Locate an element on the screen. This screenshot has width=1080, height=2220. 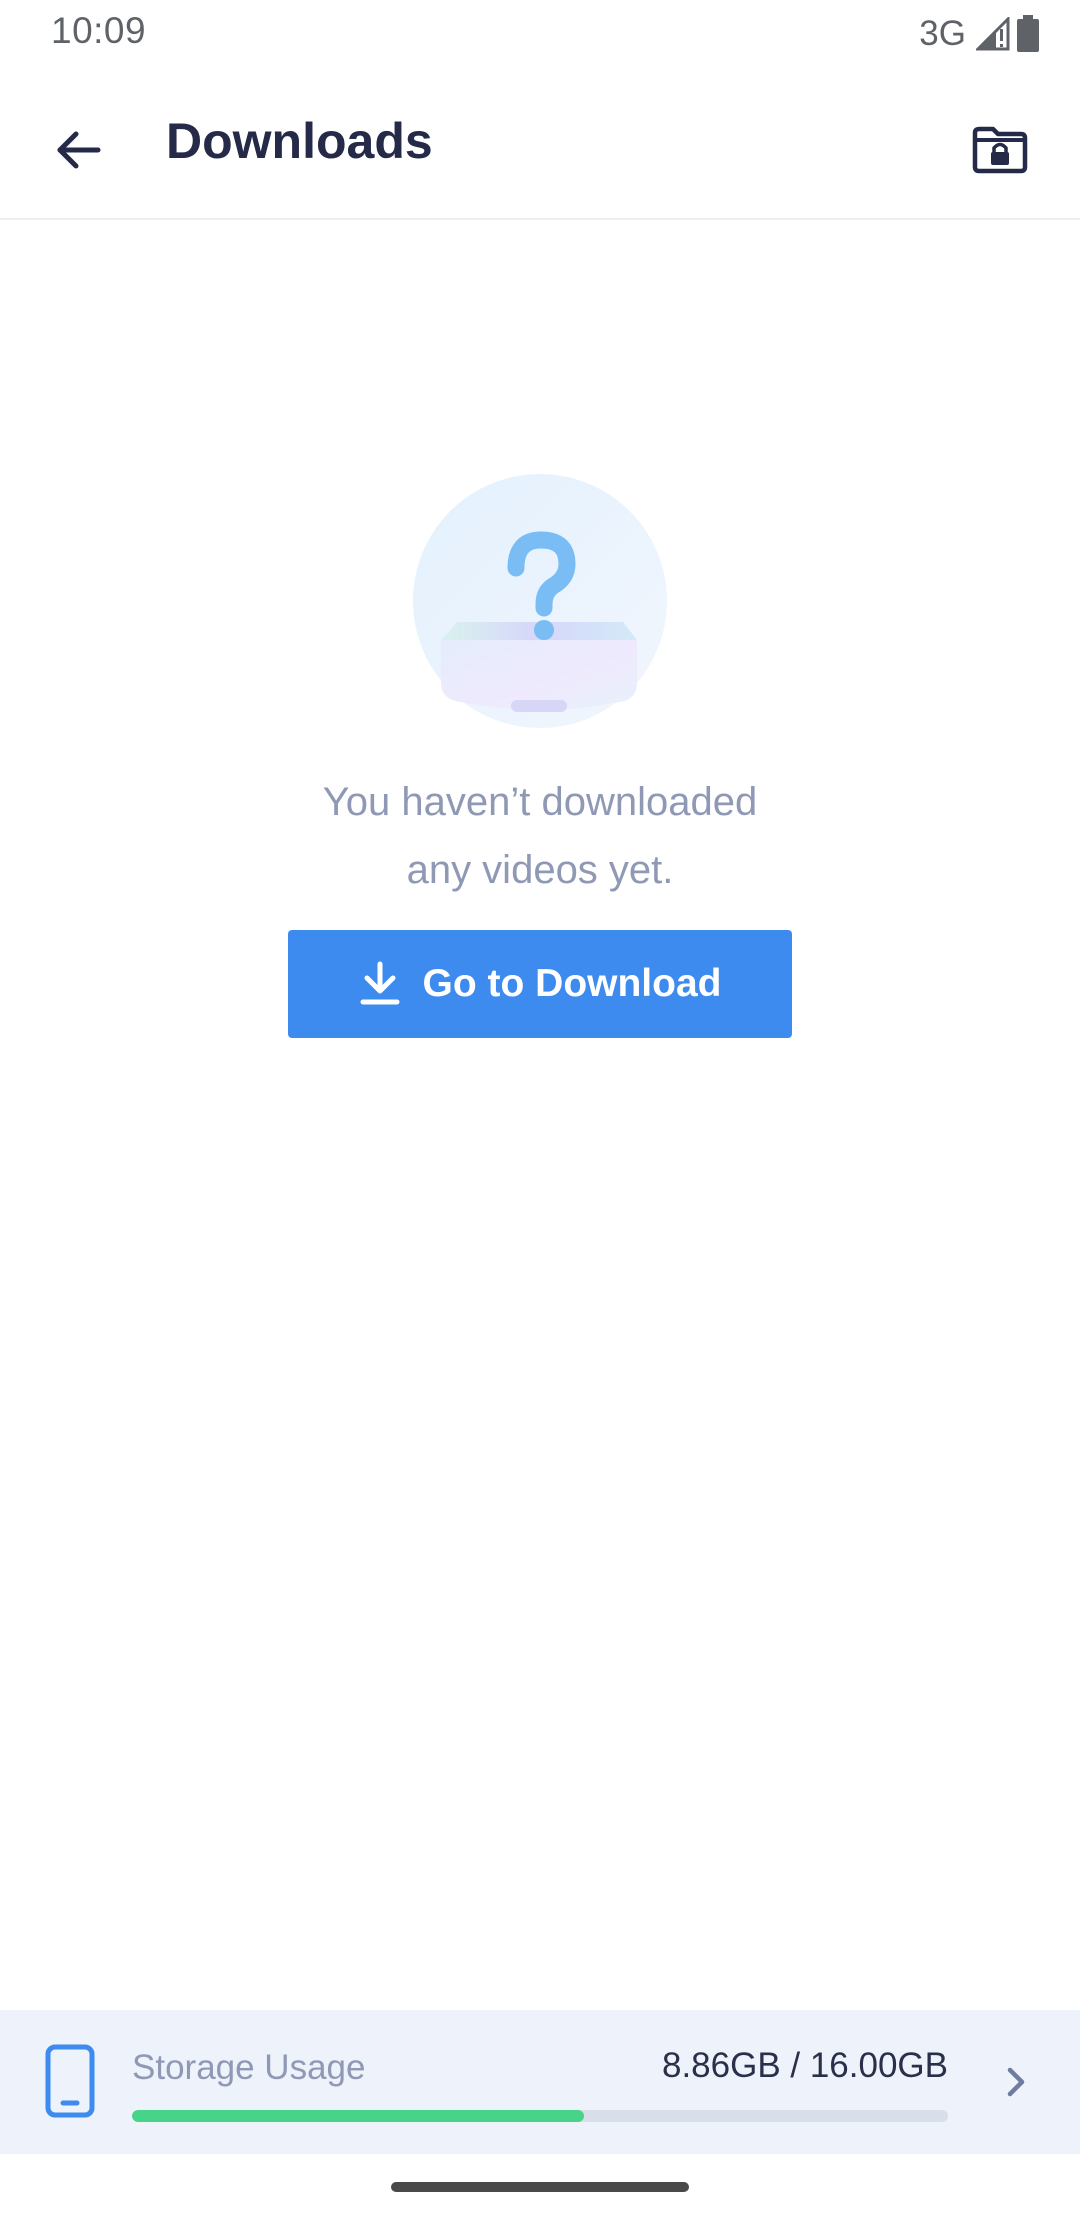
storage-details-chevron is located at coordinates (1016, 2082).